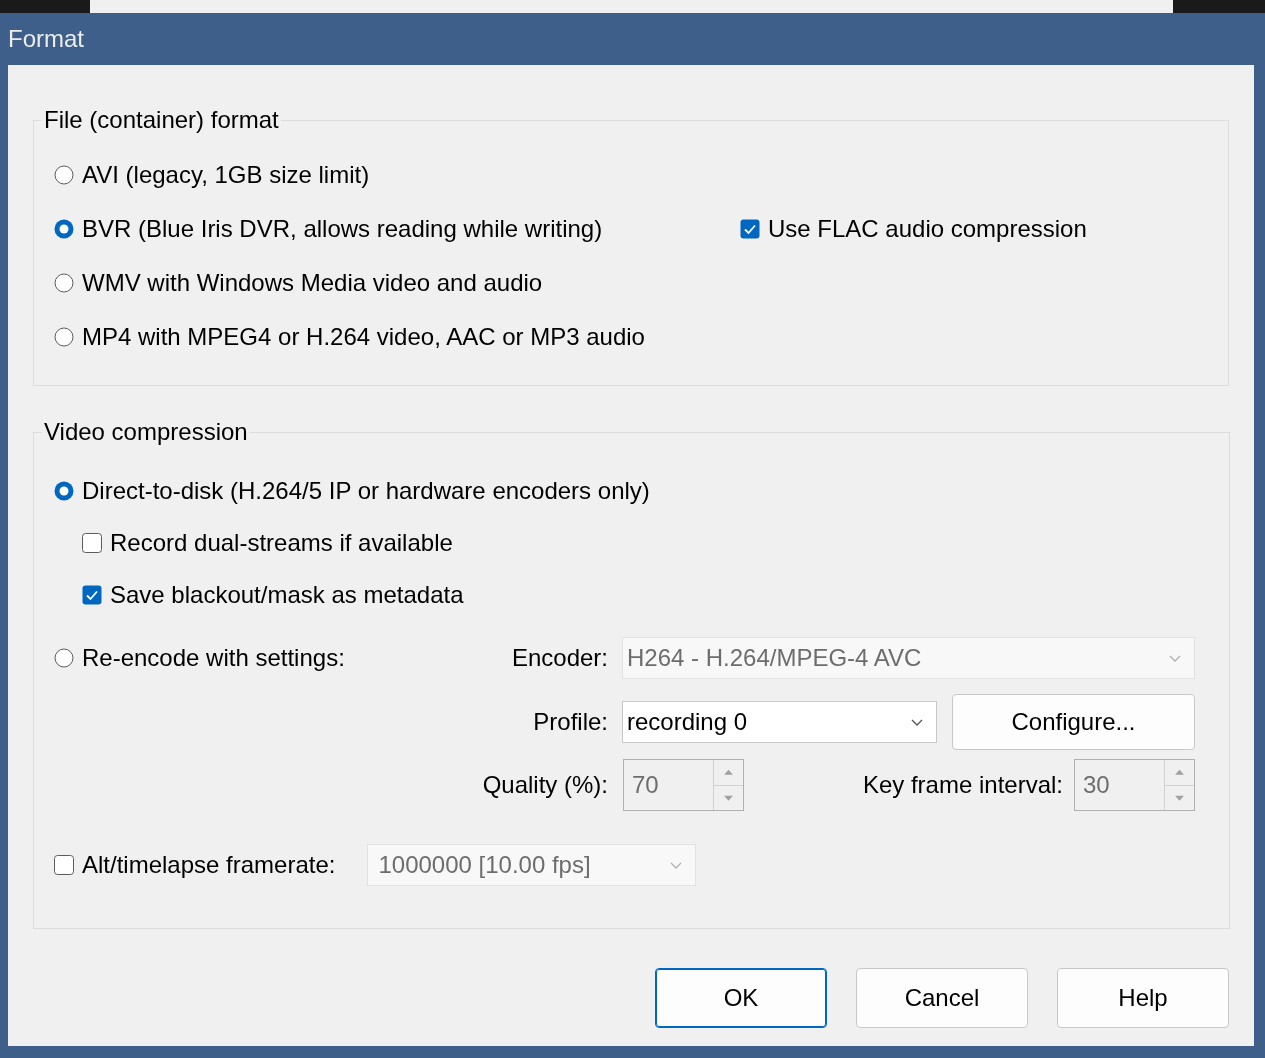 The width and height of the screenshot is (1265, 1058). I want to click on profile-dropdown: recording 0, so click(779, 722).